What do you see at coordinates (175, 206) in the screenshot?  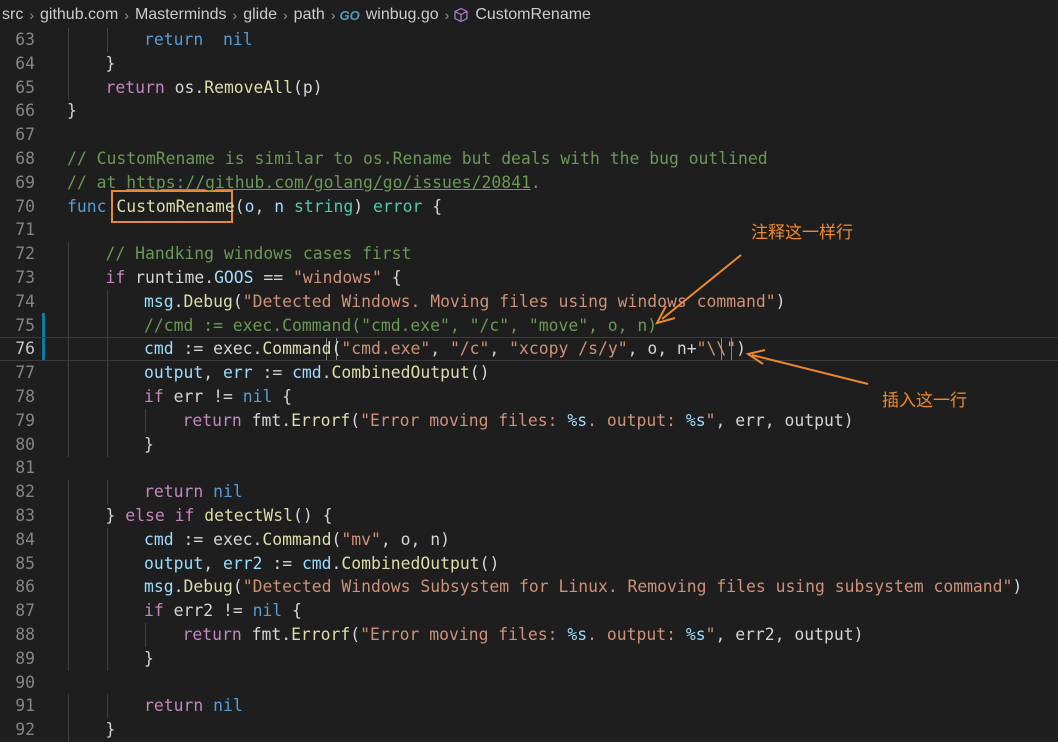 I see `code-token: CustomRename` at bounding box center [175, 206].